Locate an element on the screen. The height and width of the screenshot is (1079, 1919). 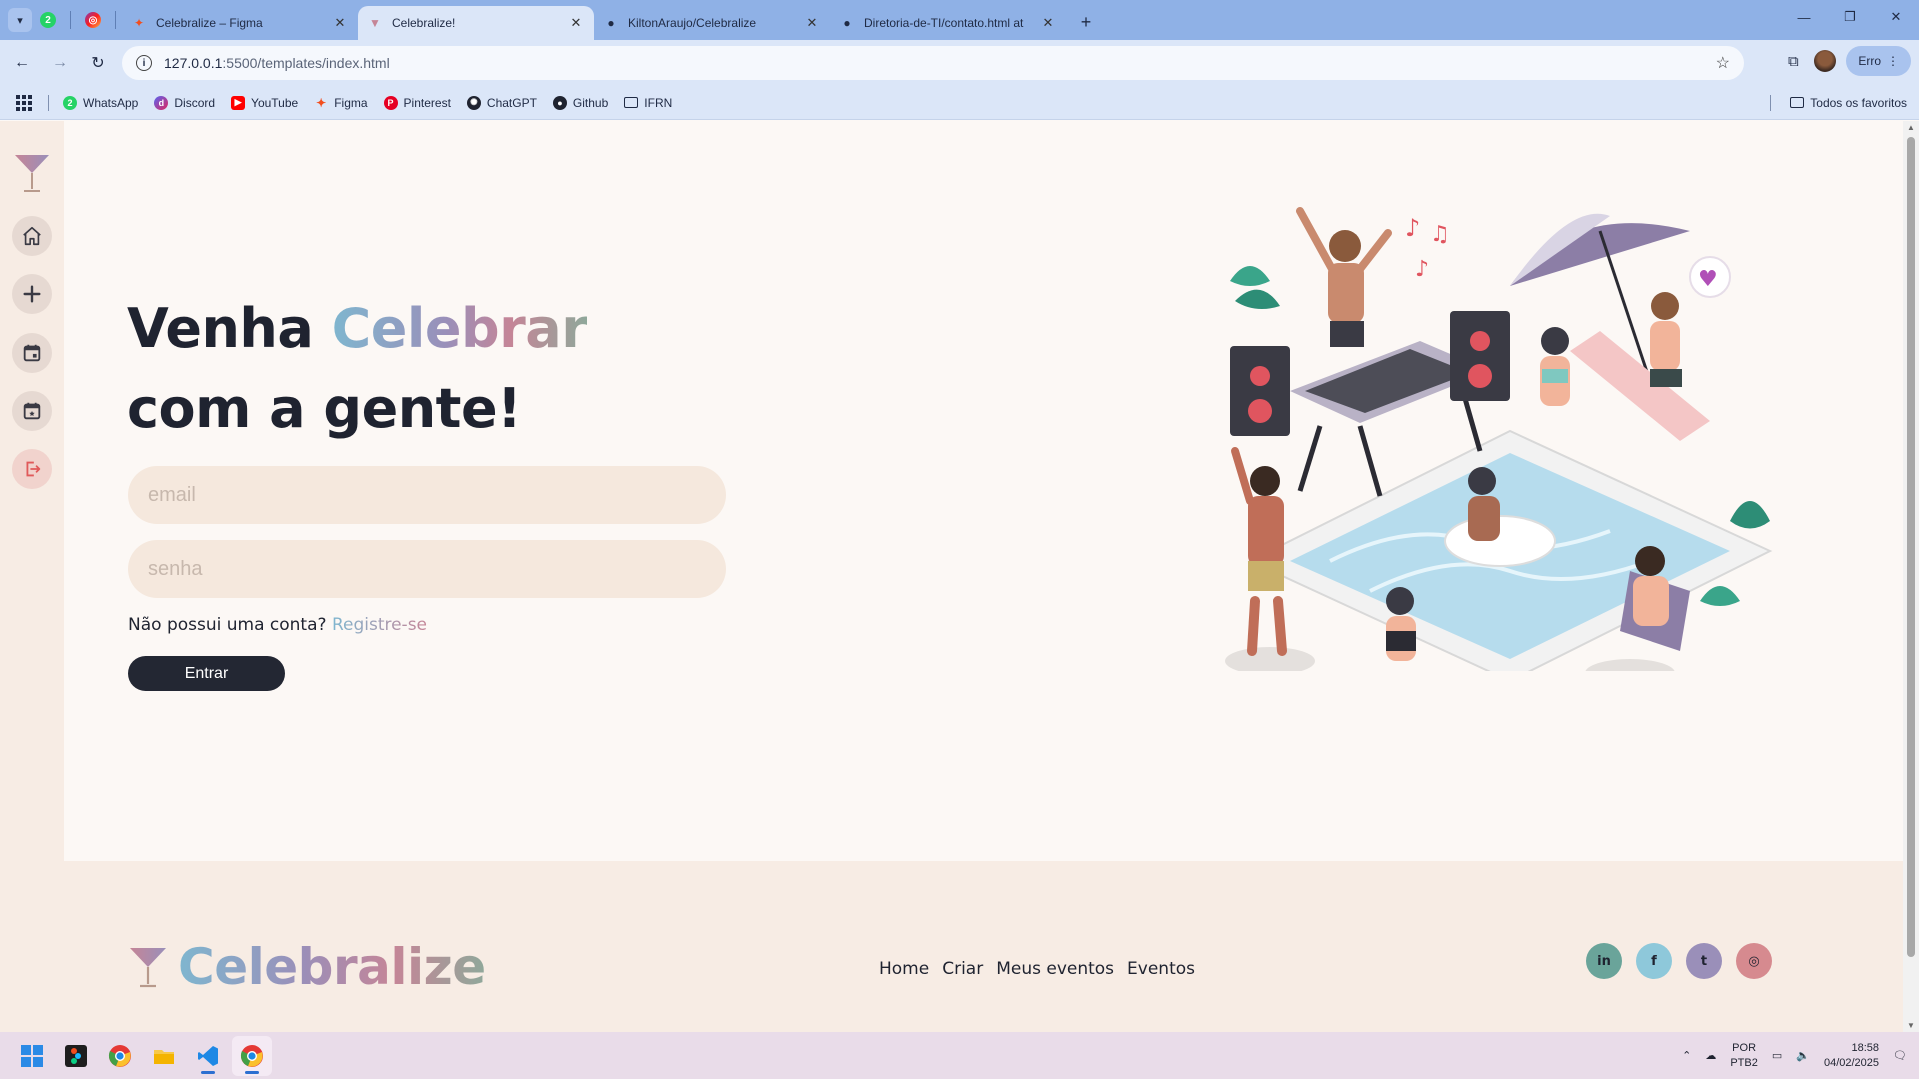
notifications-icon: 🗨 is located at coordinates (1900, 1055).